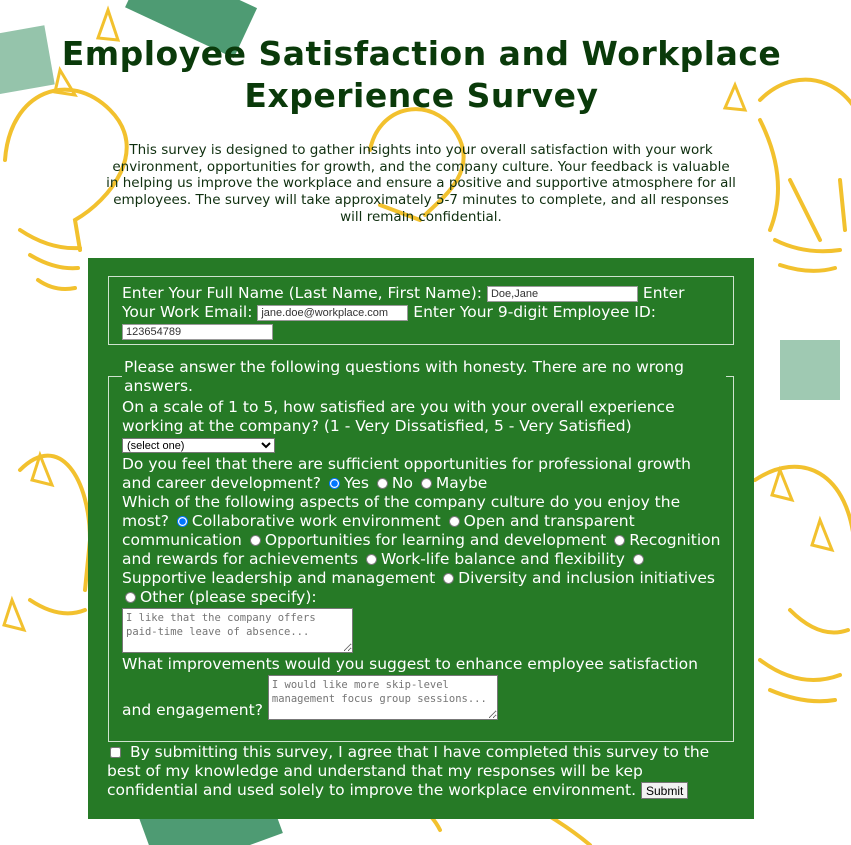 The width and height of the screenshot is (851, 845). Describe the element at coordinates (454, 521) in the screenshot. I see `radio-communication` at that location.